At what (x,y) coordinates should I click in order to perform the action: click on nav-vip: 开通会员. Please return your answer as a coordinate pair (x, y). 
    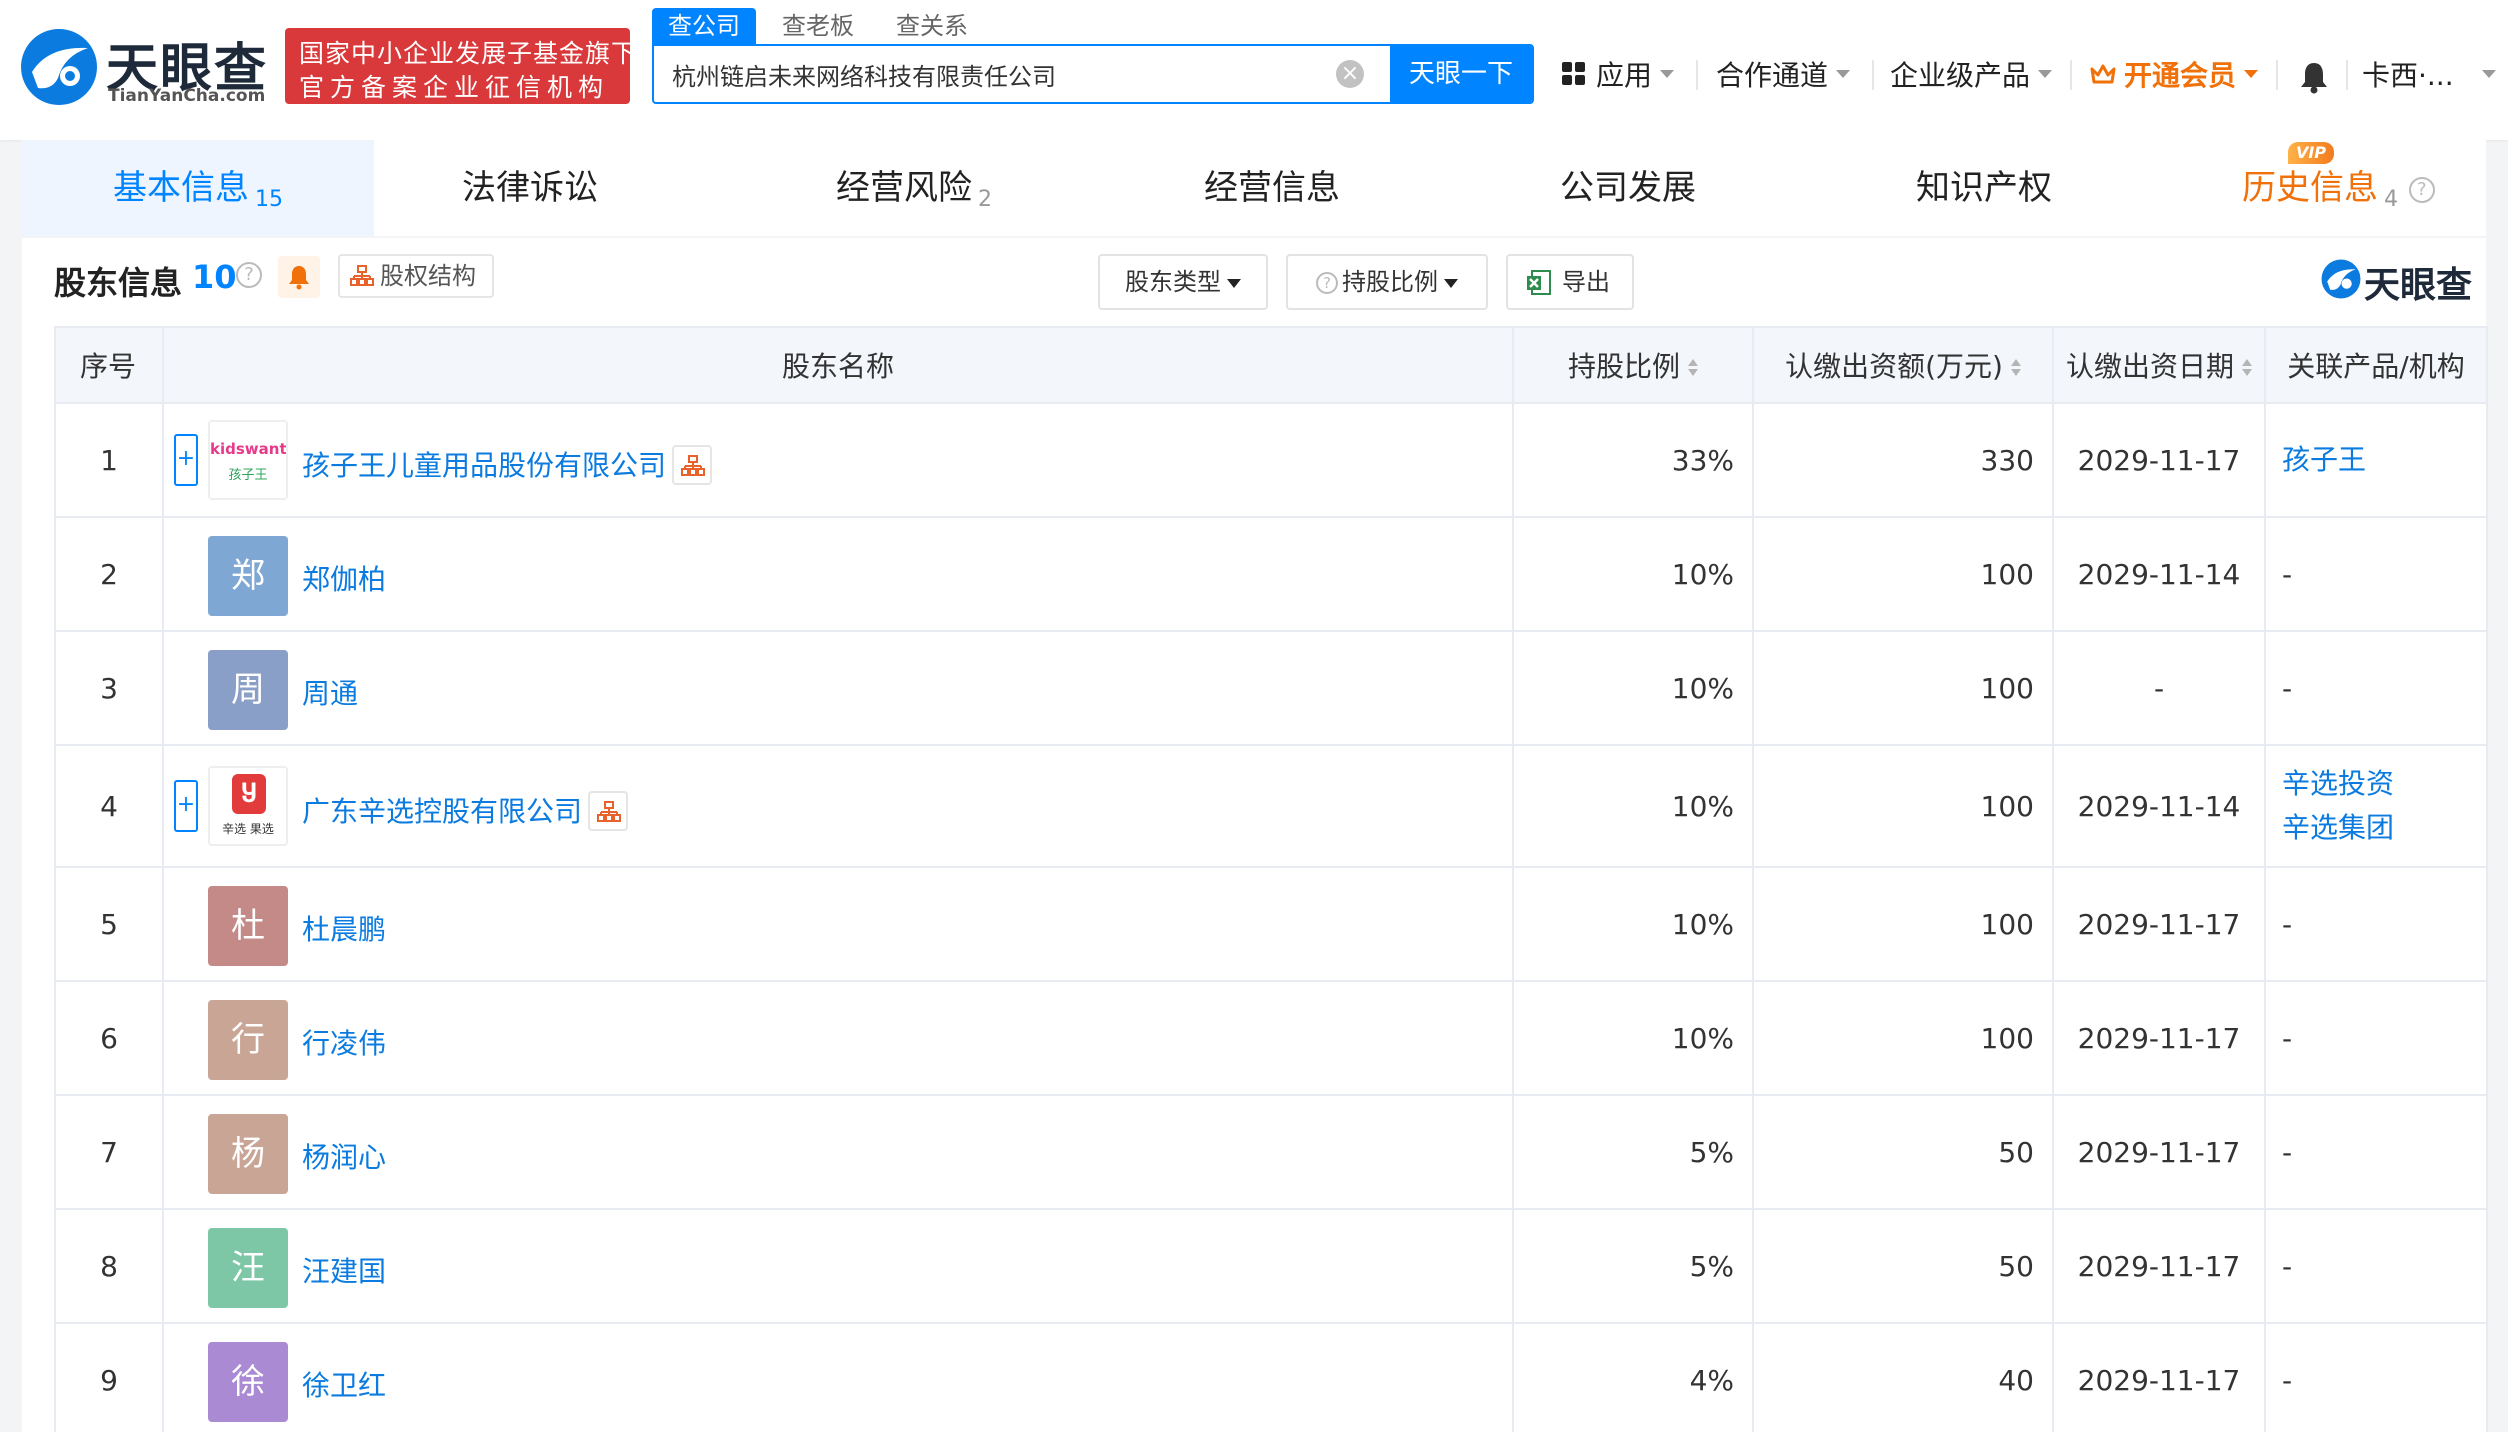
    Looking at the image, I should click on (2174, 74).